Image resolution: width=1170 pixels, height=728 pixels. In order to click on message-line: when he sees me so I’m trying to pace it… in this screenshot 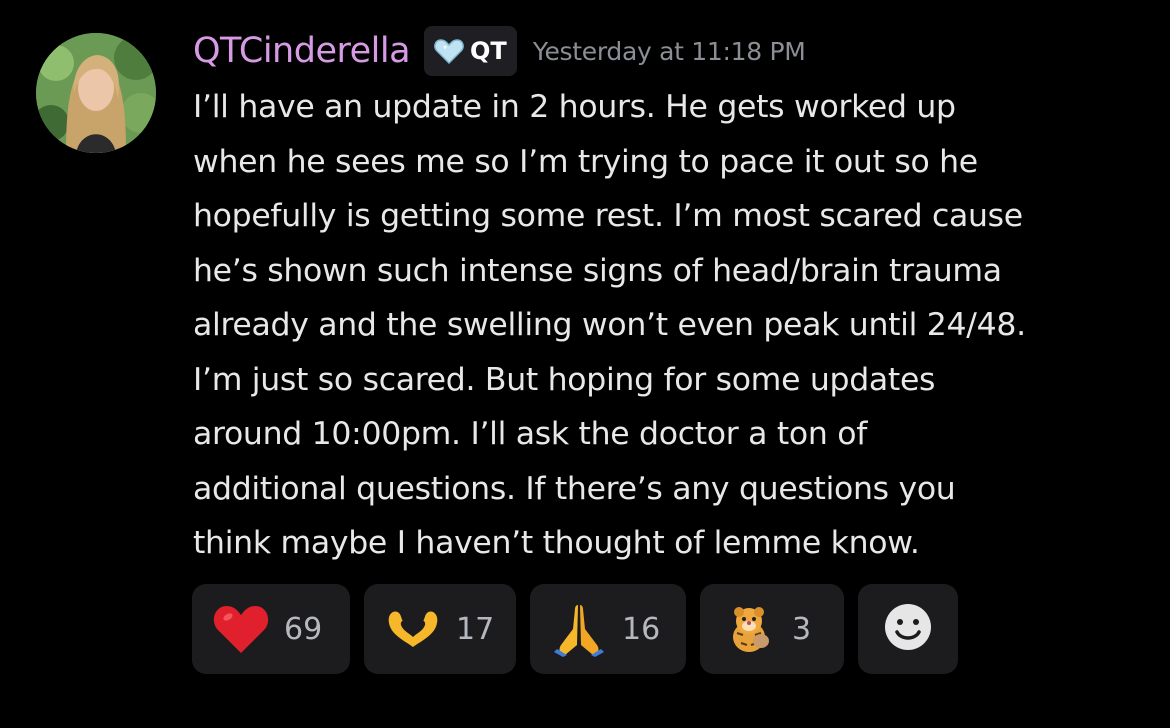, I will do `click(585, 161)`.